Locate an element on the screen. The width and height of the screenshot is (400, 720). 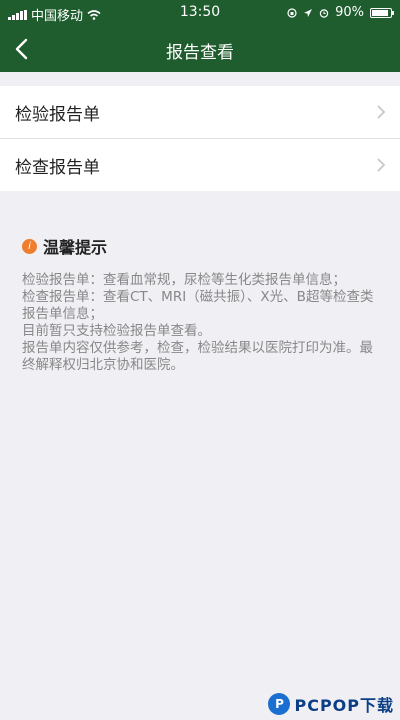
menu-item-label: 检验报告单 is located at coordinates (57, 114).